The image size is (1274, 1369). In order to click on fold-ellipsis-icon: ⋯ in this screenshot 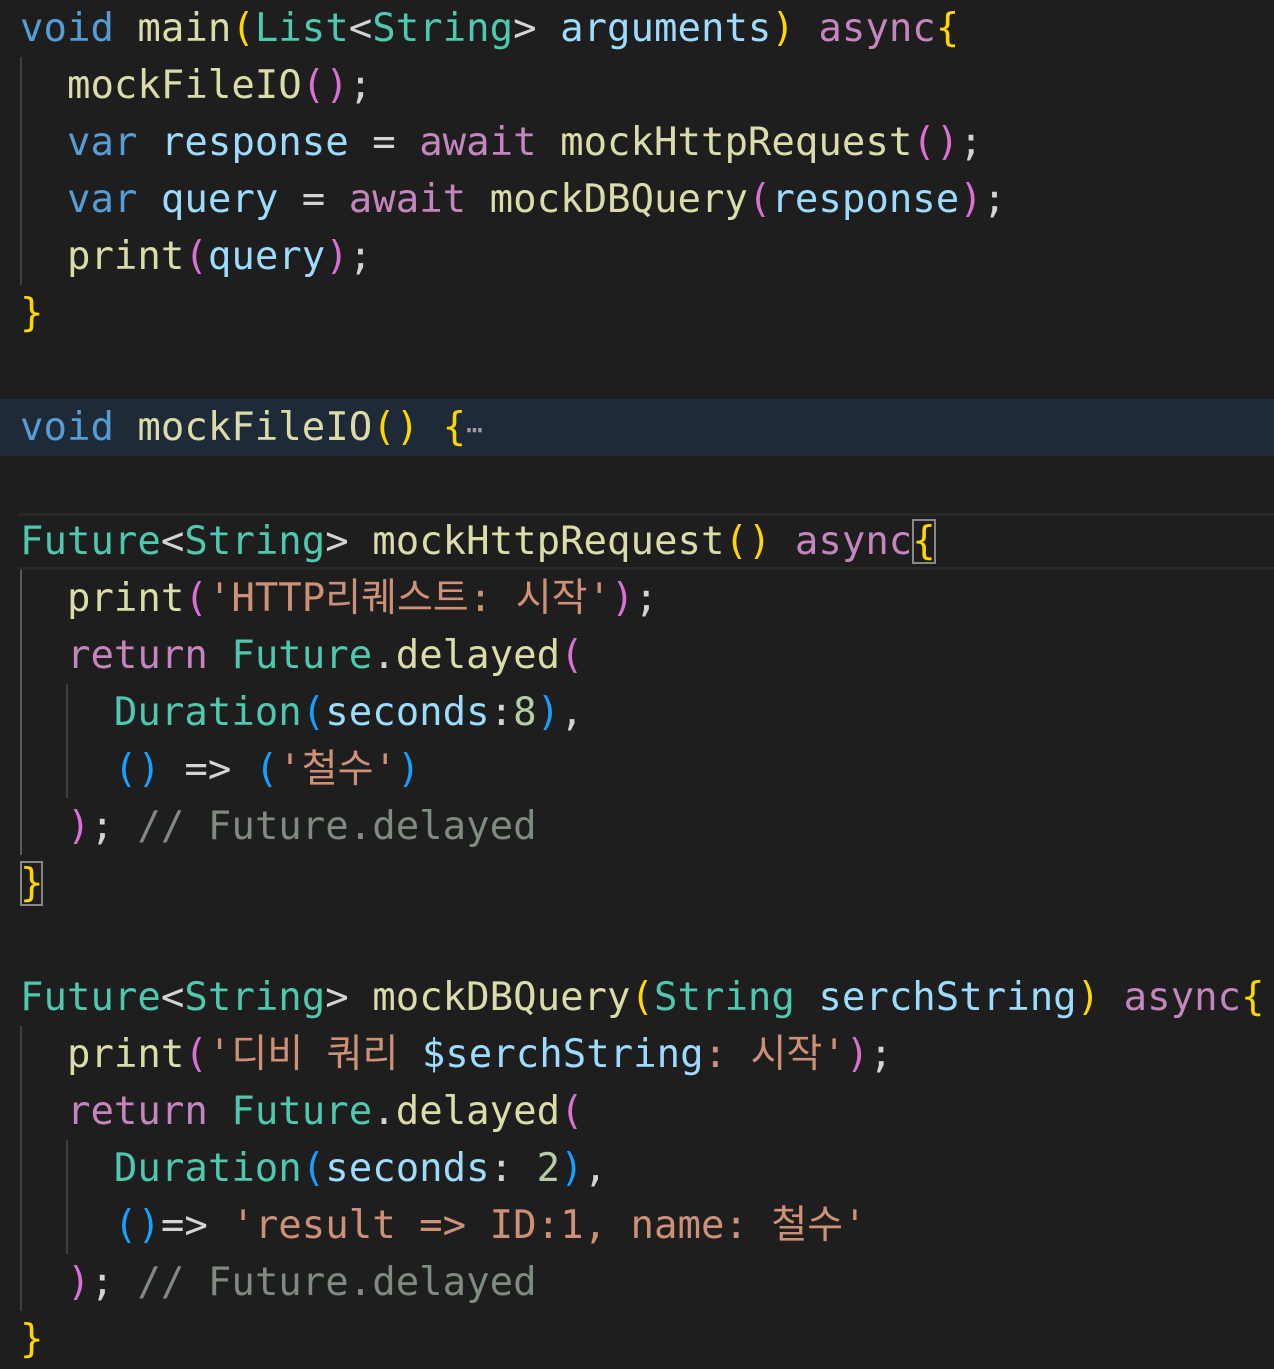, I will do `click(474, 429)`.